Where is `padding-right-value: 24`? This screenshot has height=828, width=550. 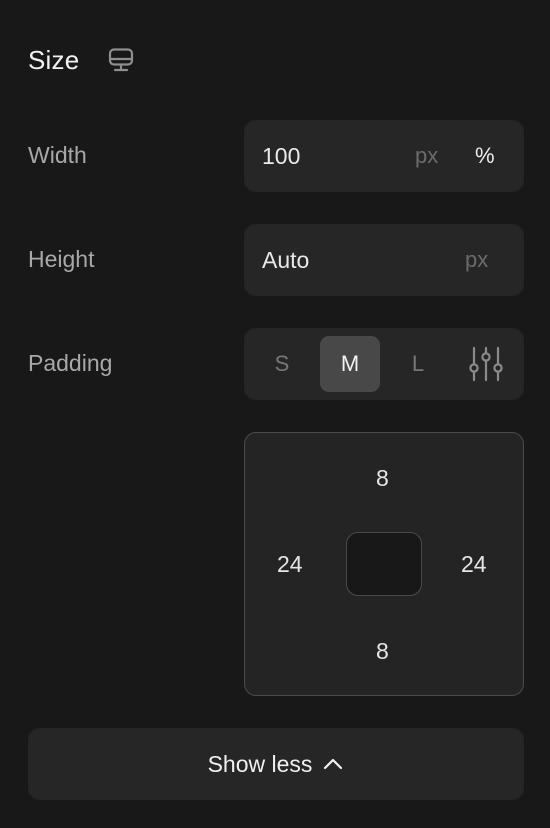 padding-right-value: 24 is located at coordinates (474, 564).